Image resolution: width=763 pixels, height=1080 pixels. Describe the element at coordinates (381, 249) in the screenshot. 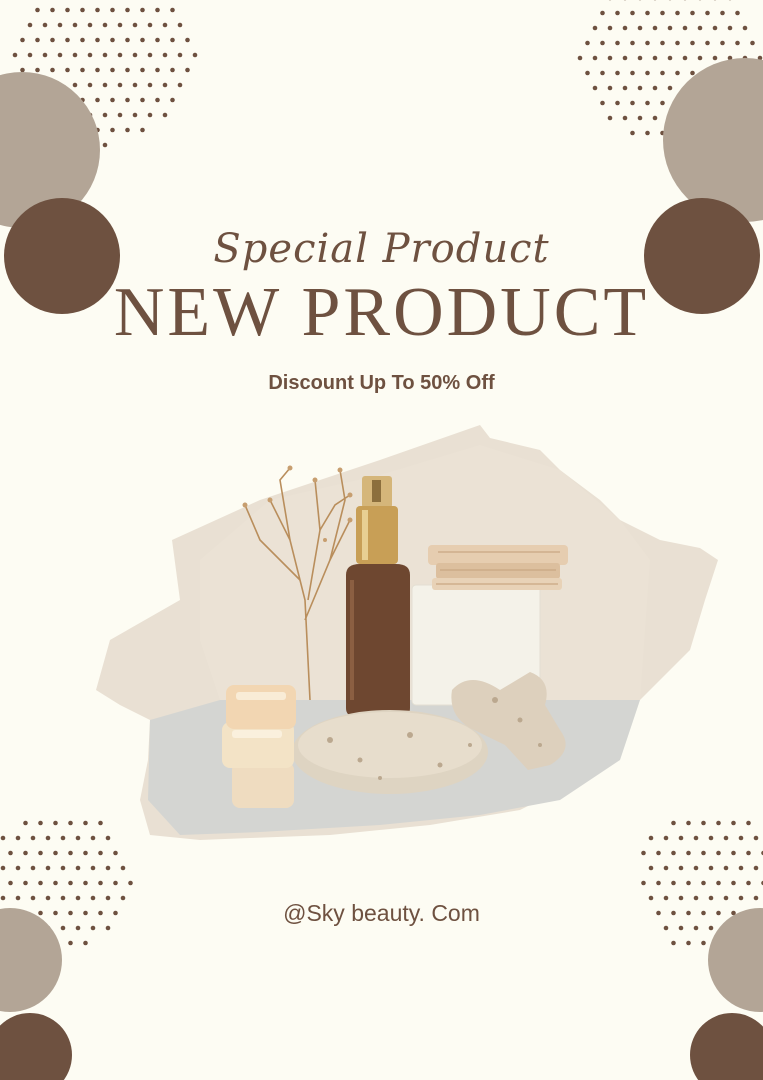

I see `script-title: Special Product` at that location.